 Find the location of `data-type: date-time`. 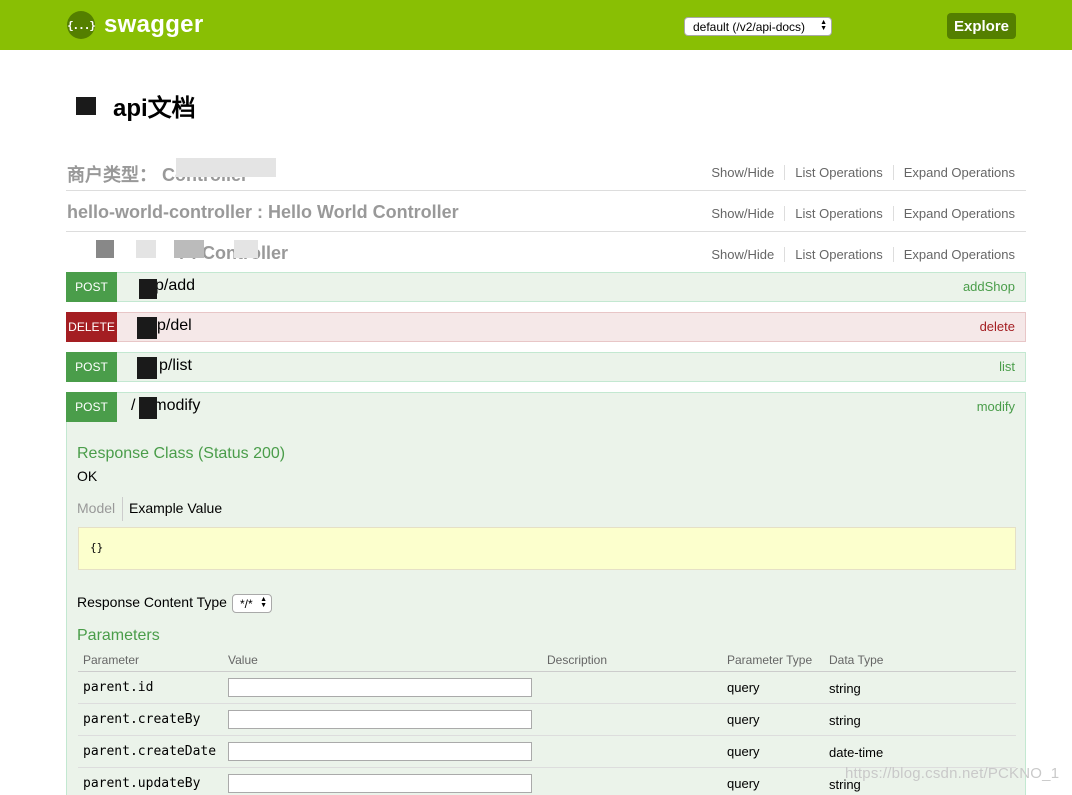

data-type: date-time is located at coordinates (920, 751).